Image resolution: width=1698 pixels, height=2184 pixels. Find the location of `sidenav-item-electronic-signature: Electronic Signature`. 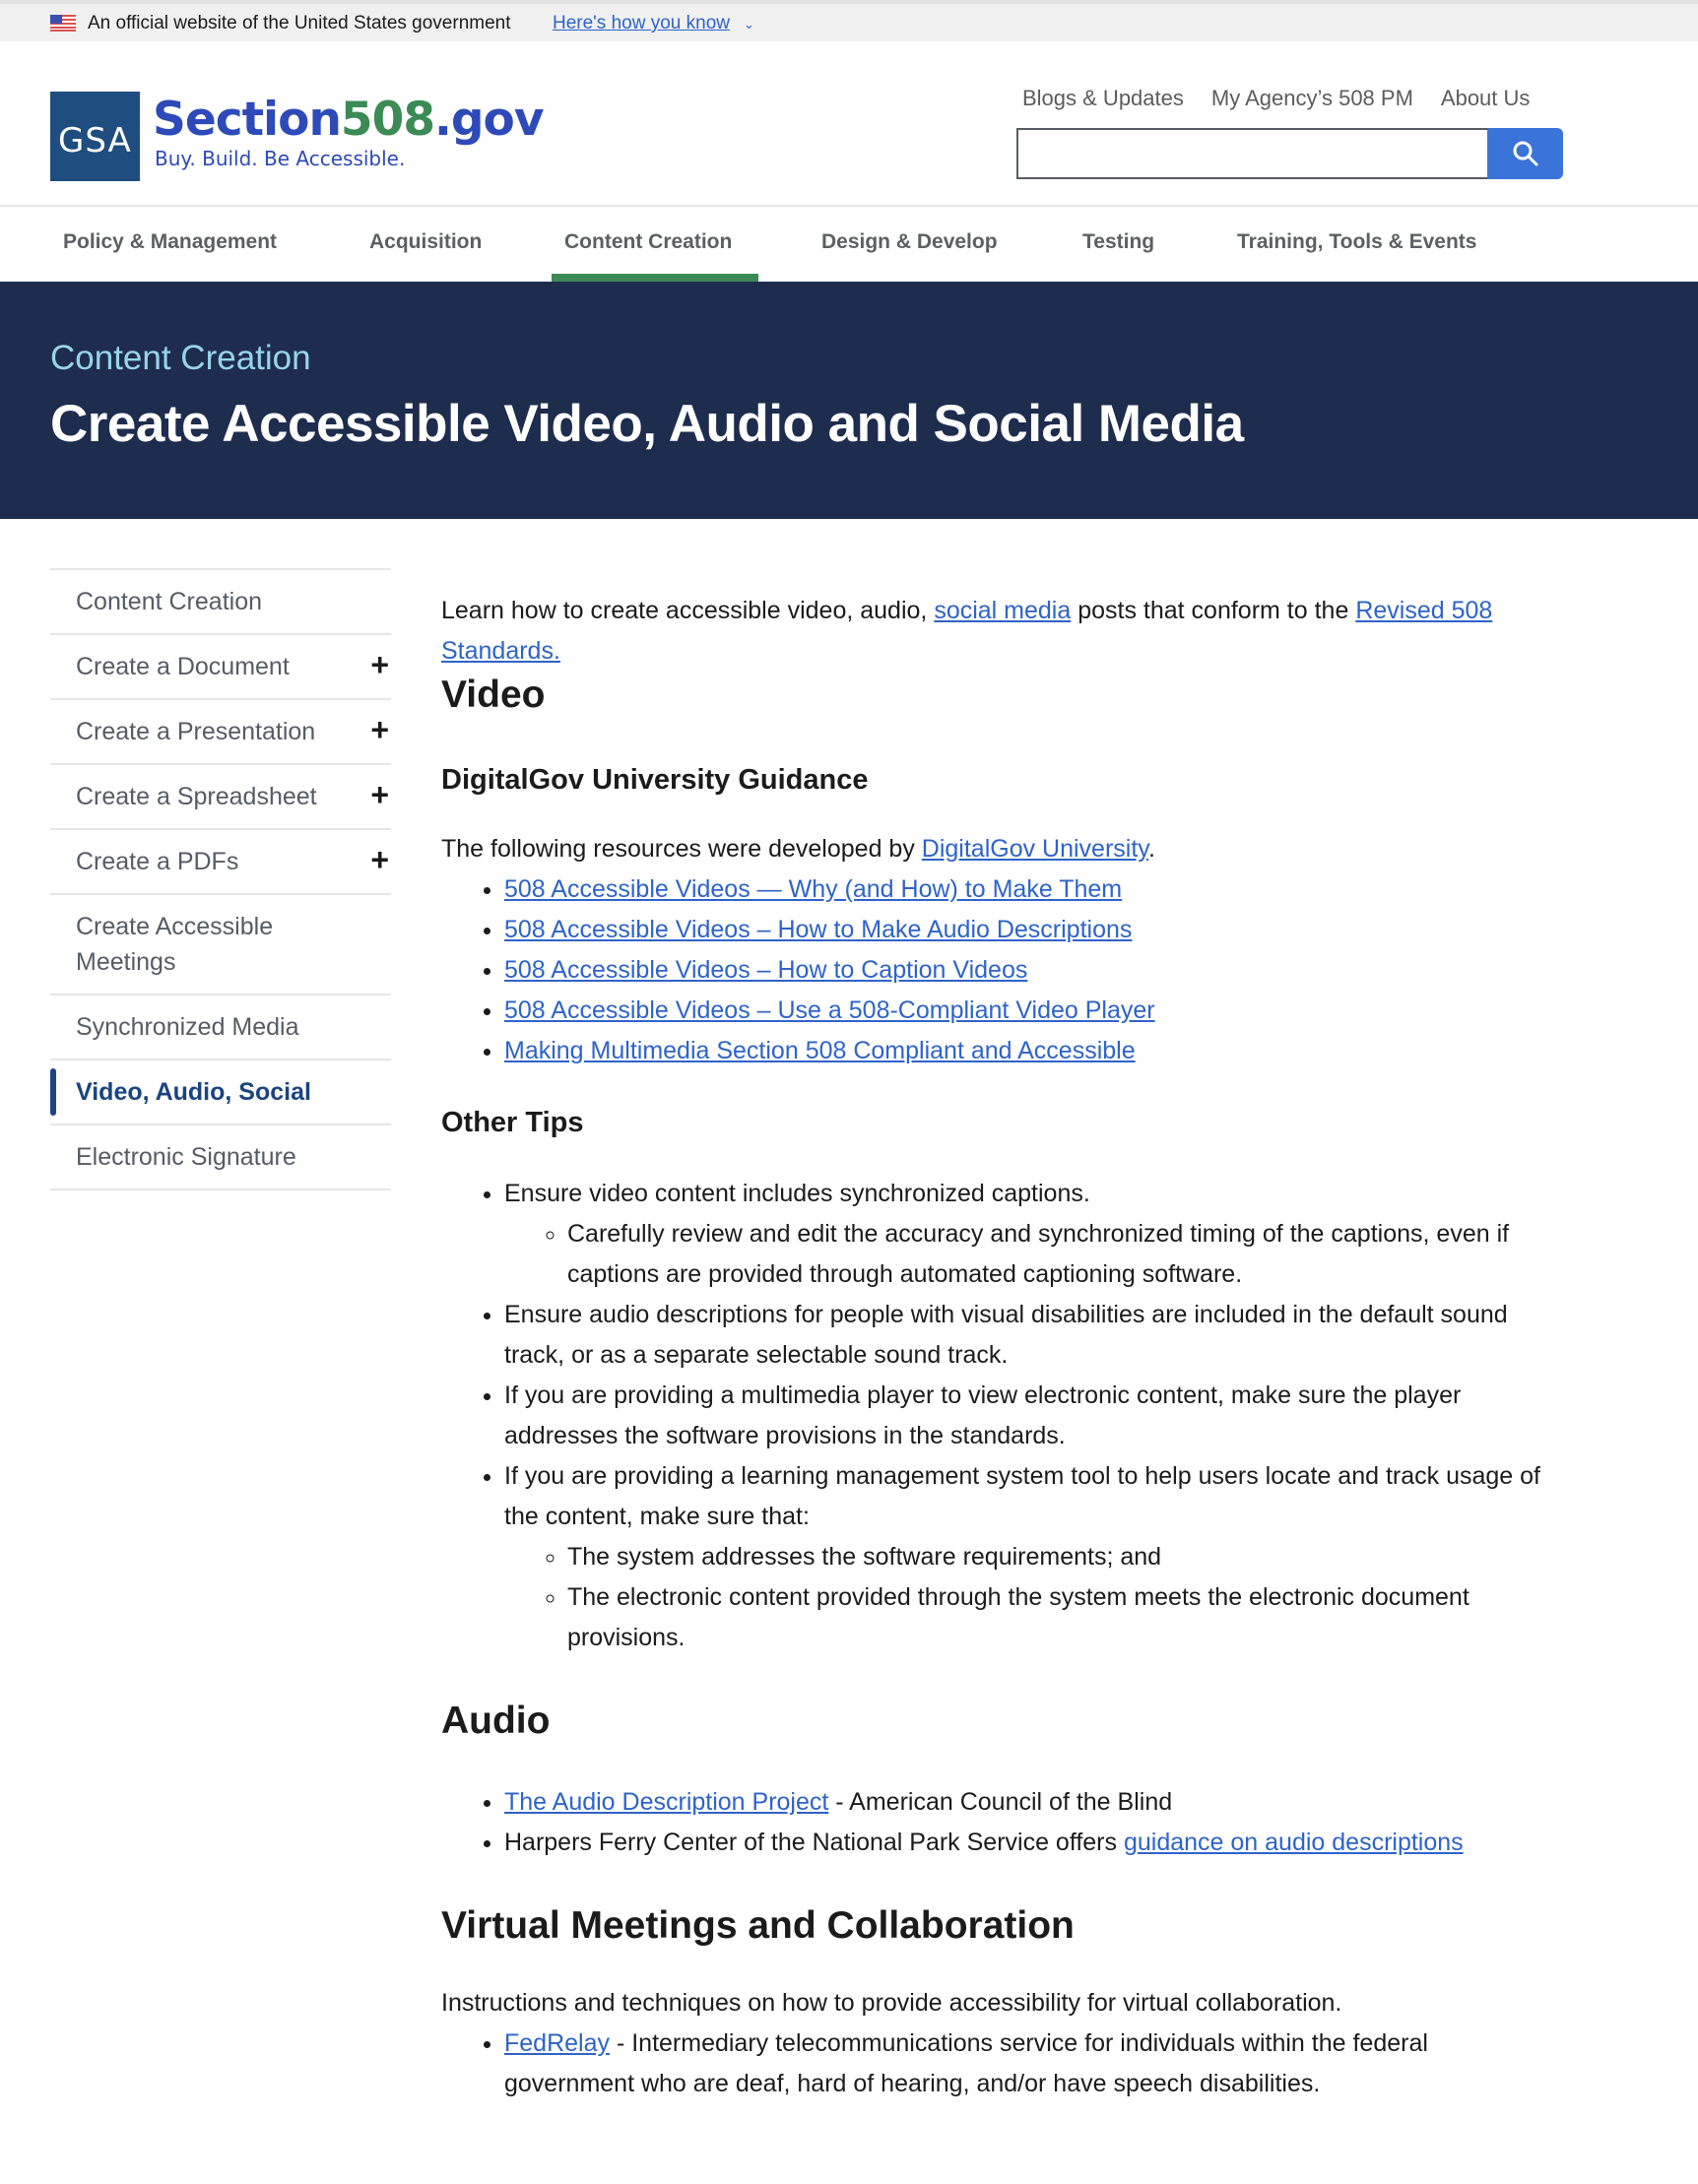

sidenav-item-electronic-signature: Electronic Signature is located at coordinates (221, 1157).